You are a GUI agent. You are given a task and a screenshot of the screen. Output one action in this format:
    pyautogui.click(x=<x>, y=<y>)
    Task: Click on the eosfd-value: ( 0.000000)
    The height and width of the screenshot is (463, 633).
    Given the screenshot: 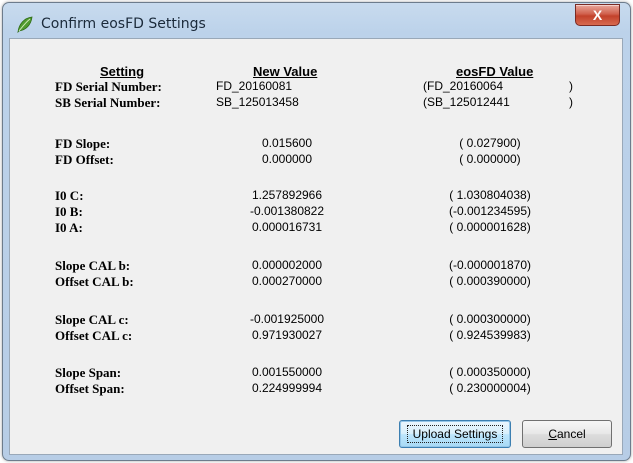 What is the action you would take?
    pyautogui.click(x=490, y=159)
    